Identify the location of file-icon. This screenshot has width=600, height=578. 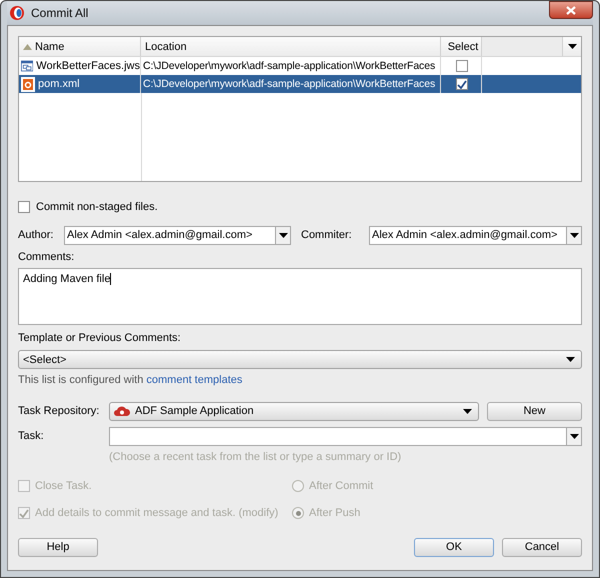
(28, 84).